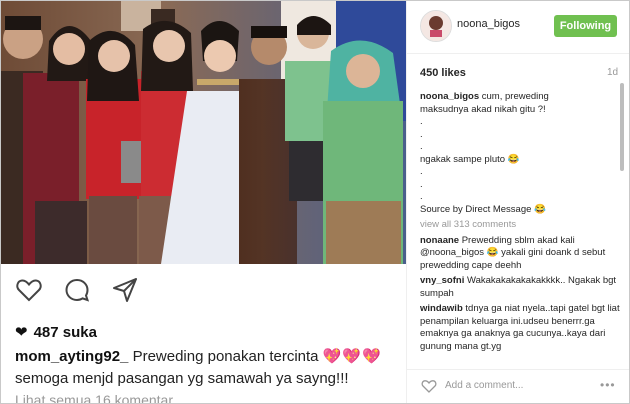  What do you see at coordinates (71, 356) in the screenshot?
I see `caption-username: mom_ayting92_` at bounding box center [71, 356].